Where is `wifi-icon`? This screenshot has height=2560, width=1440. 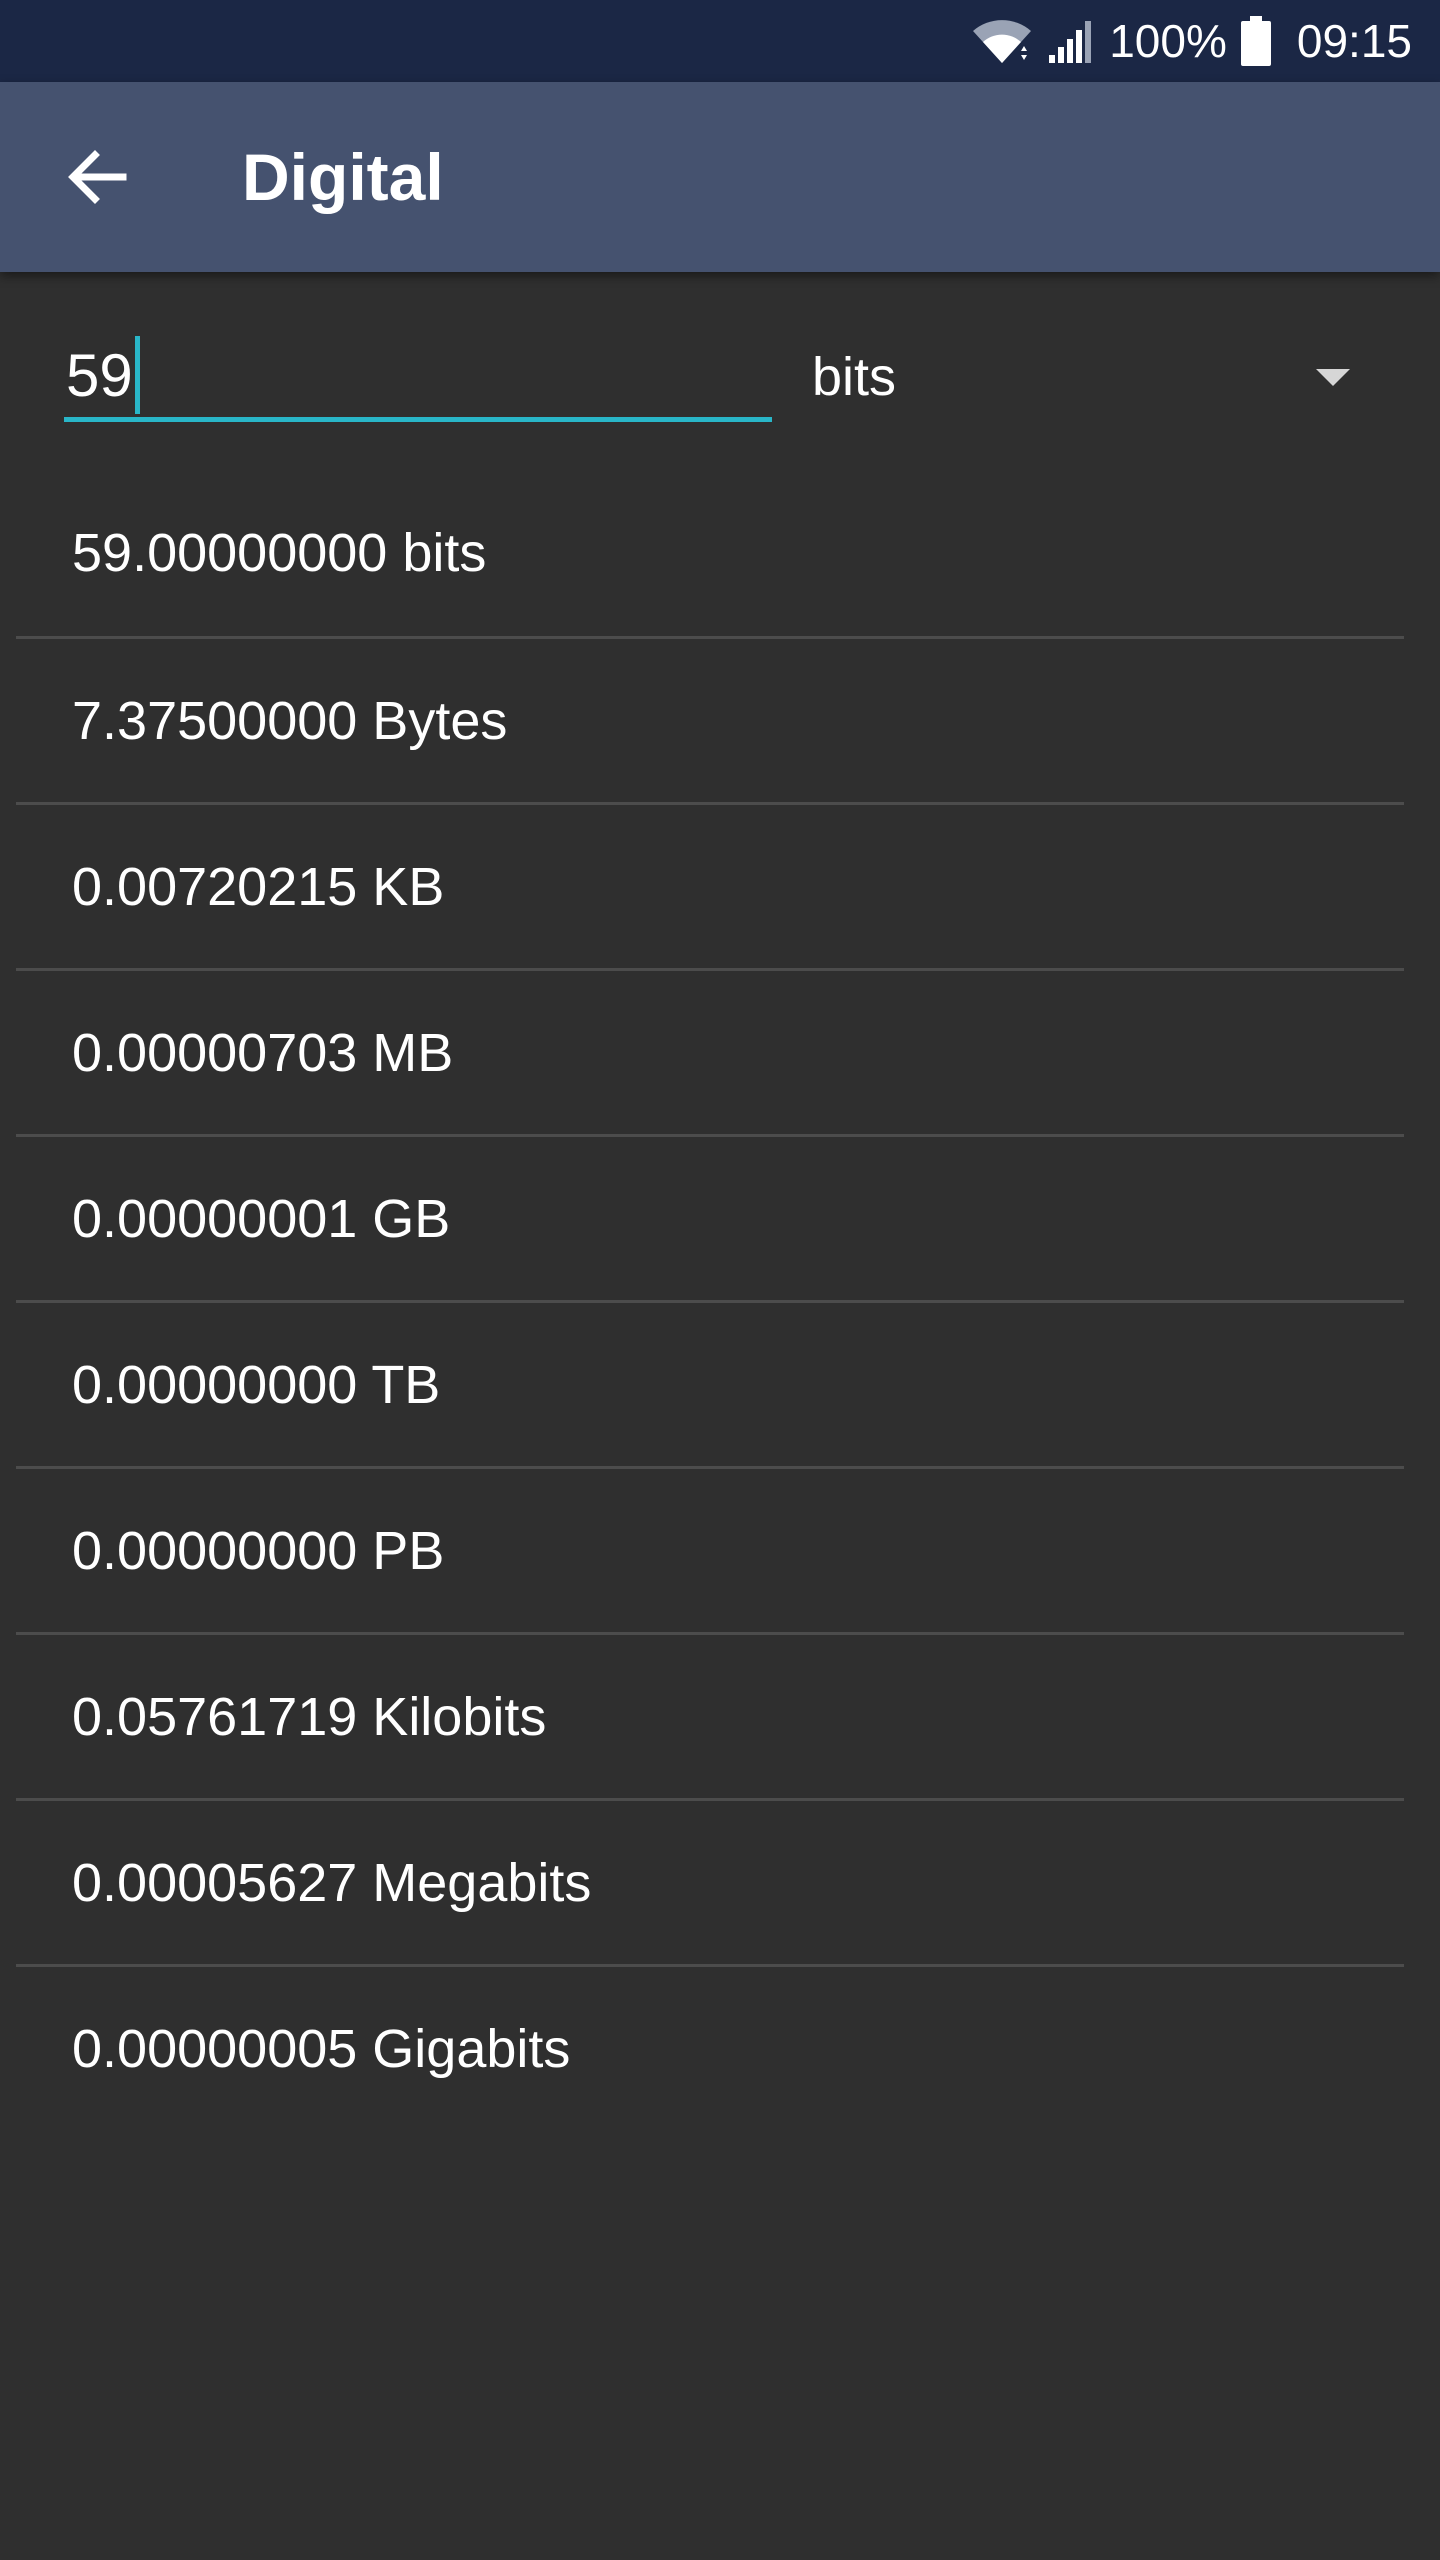 wifi-icon is located at coordinates (1002, 41).